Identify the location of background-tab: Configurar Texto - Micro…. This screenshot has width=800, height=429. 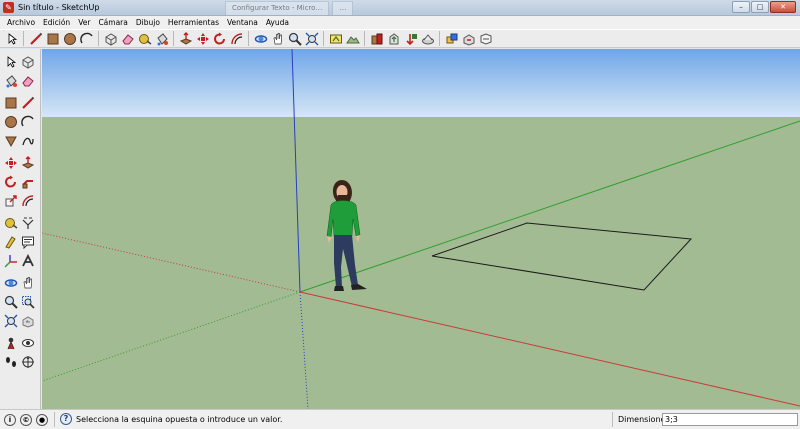
(277, 8).